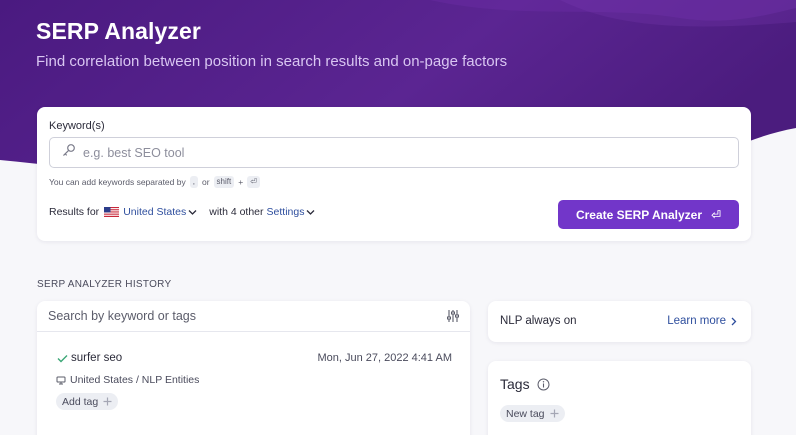 The image size is (796, 435). Describe the element at coordinates (69, 152) in the screenshot. I see `key-icon` at that location.